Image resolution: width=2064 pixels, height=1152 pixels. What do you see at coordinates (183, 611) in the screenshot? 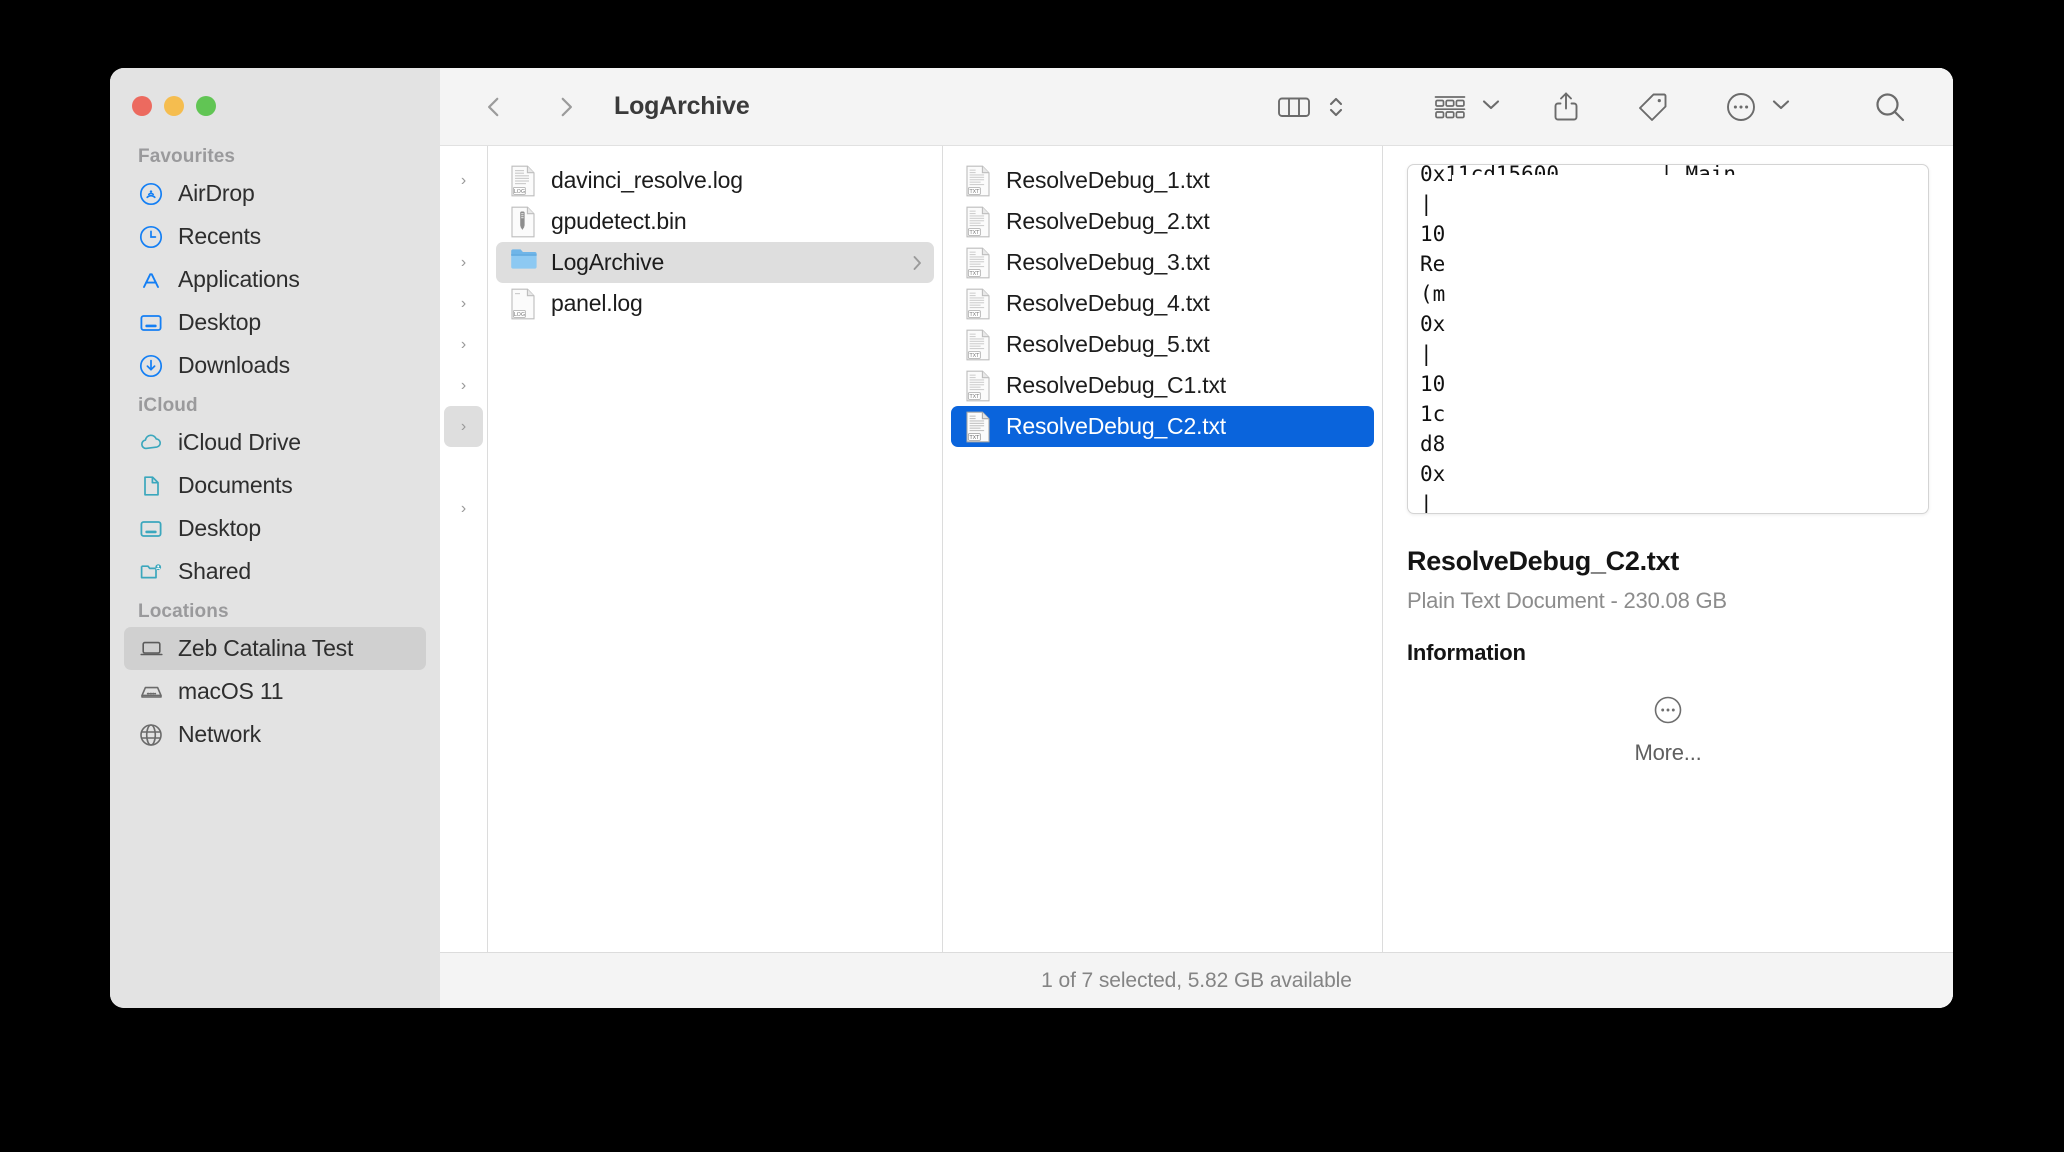
I see `sidebar-section-locations: Locations` at bounding box center [183, 611].